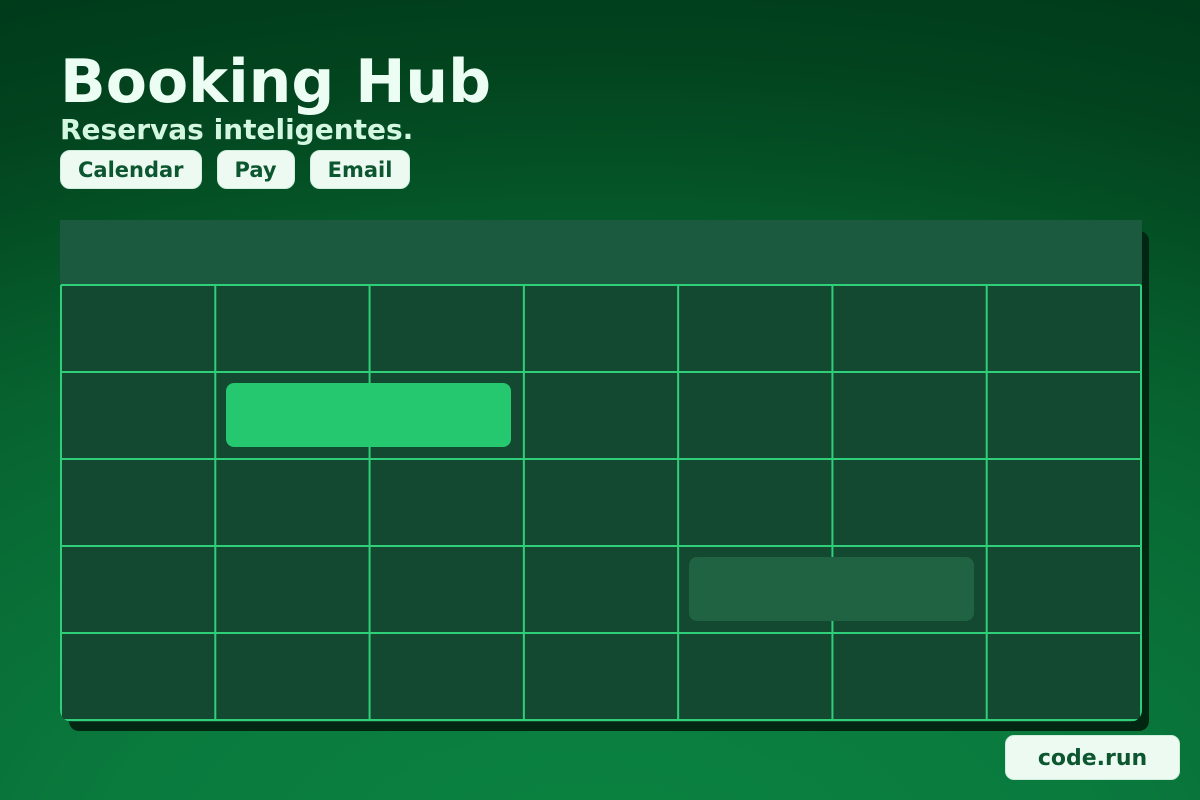 The image size is (1200, 800). I want to click on feature-nav: Calendar Pay Email, so click(235, 169).